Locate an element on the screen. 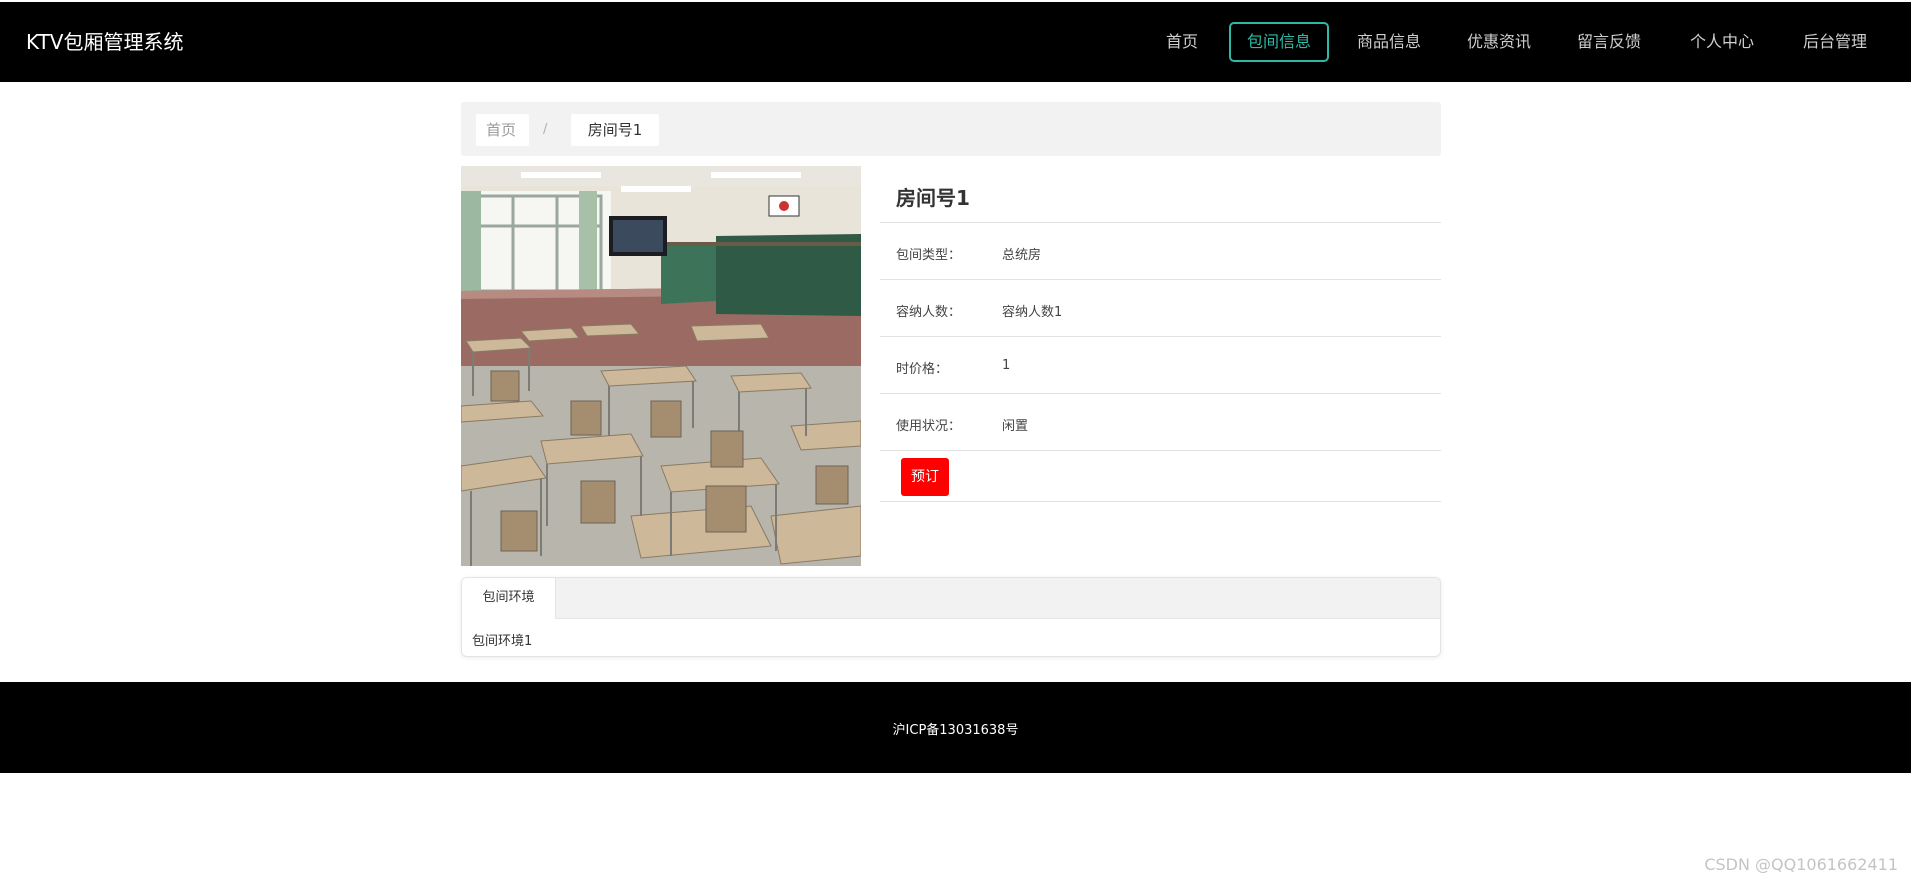 Image resolution: width=1911 pixels, height=883 pixels. main-nav: 首页 包间信息 商品信息 优惠资讯 留言反馈 个人中心 后台管理 is located at coordinates (955, 42).